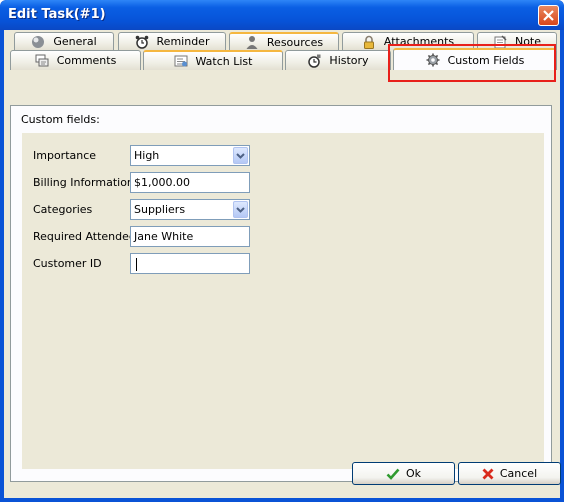 This screenshot has height=502, width=564. What do you see at coordinates (413, 473) in the screenshot?
I see `ok-button-label: Ok` at bounding box center [413, 473].